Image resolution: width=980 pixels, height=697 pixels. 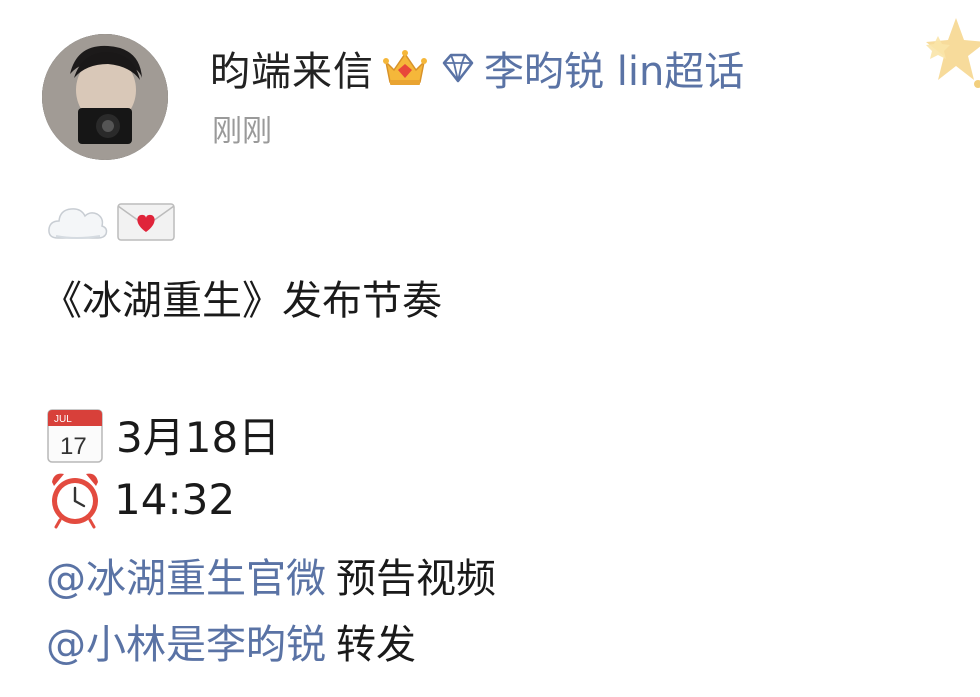 What do you see at coordinates (376, 645) in the screenshot?
I see `mention-action: 转发` at bounding box center [376, 645].